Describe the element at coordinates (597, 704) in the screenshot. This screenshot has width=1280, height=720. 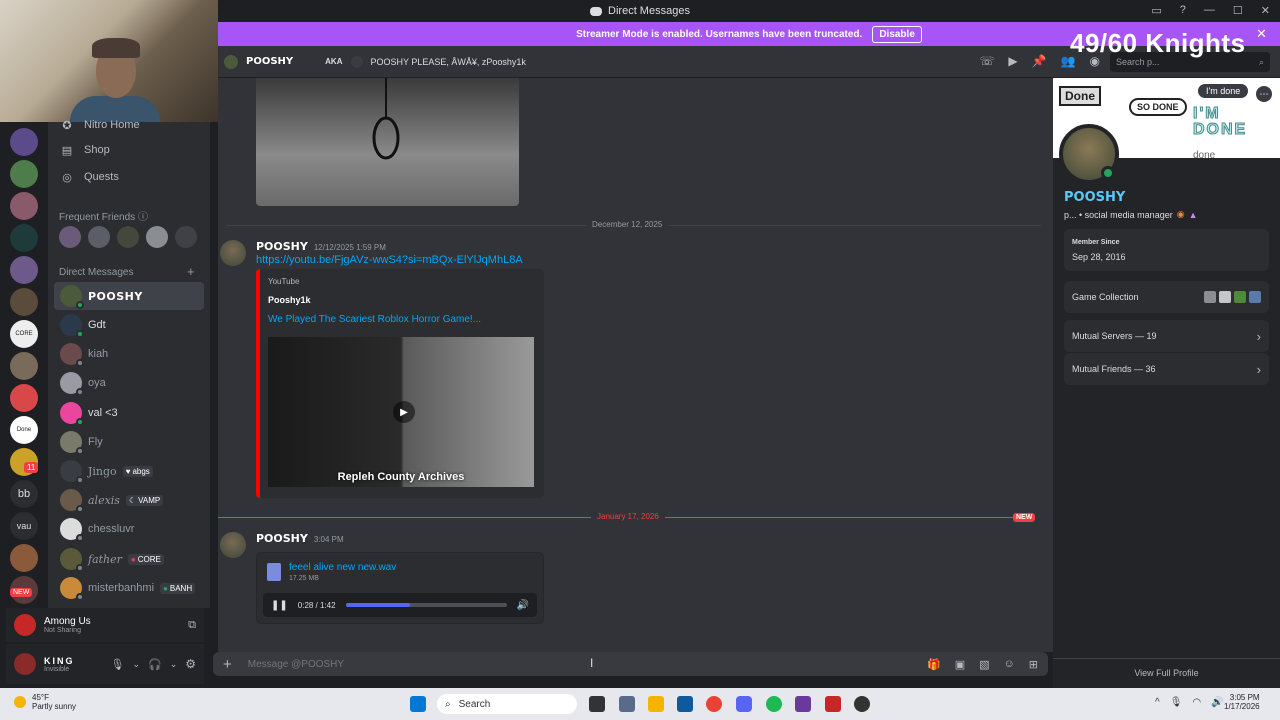
I see `task-view-icon` at that location.